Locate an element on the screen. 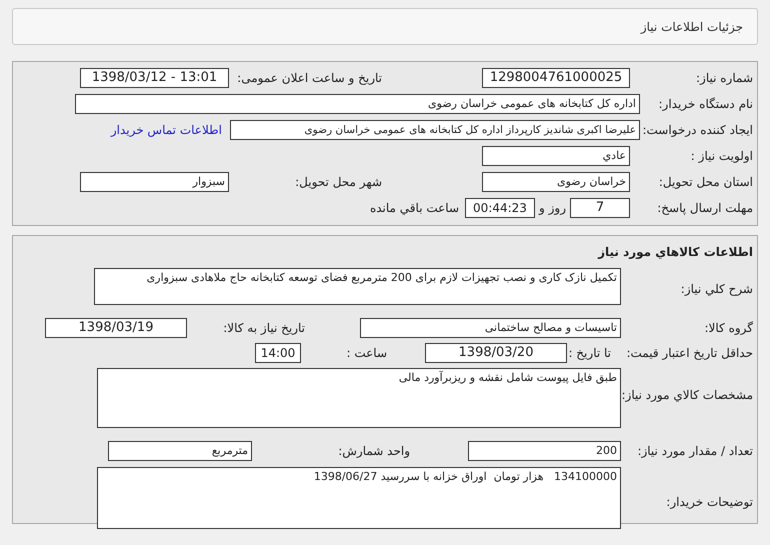 This screenshot has height=545, width=770. field-label: توضیحات خریدار: is located at coordinates (709, 502).